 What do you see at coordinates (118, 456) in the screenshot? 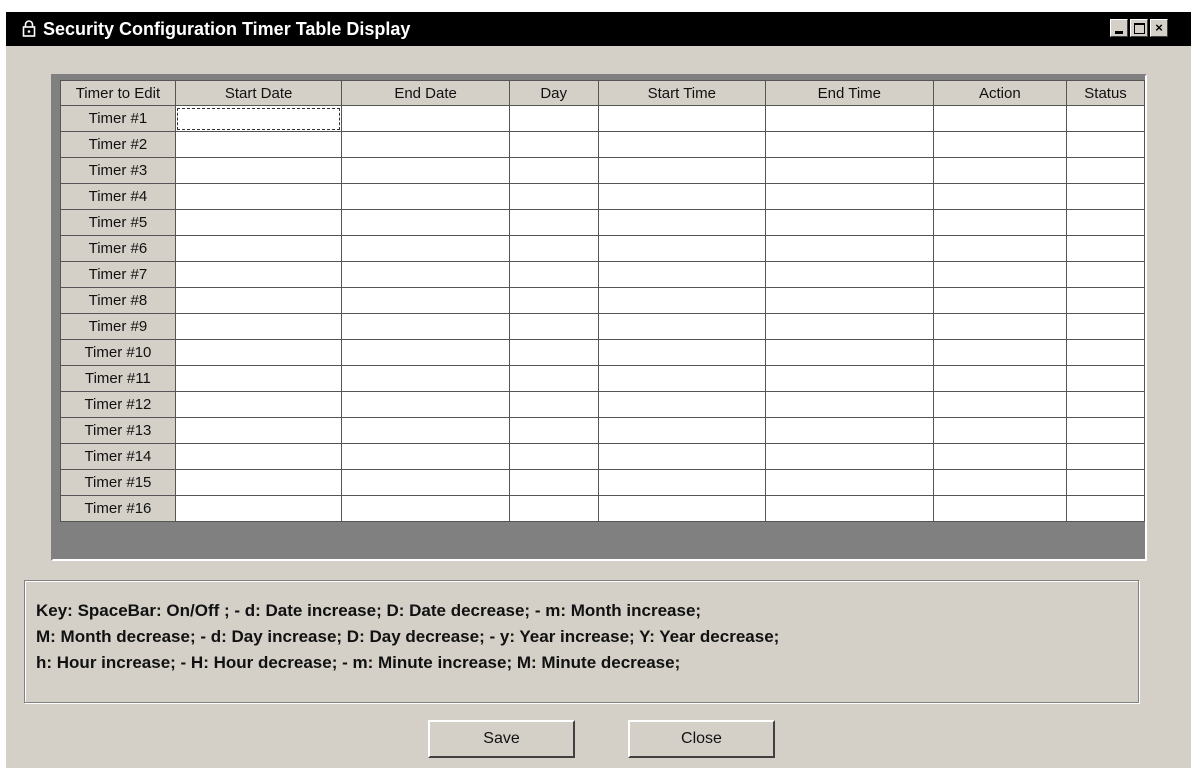
I see `row-header-timer: Timer #14` at bounding box center [118, 456].